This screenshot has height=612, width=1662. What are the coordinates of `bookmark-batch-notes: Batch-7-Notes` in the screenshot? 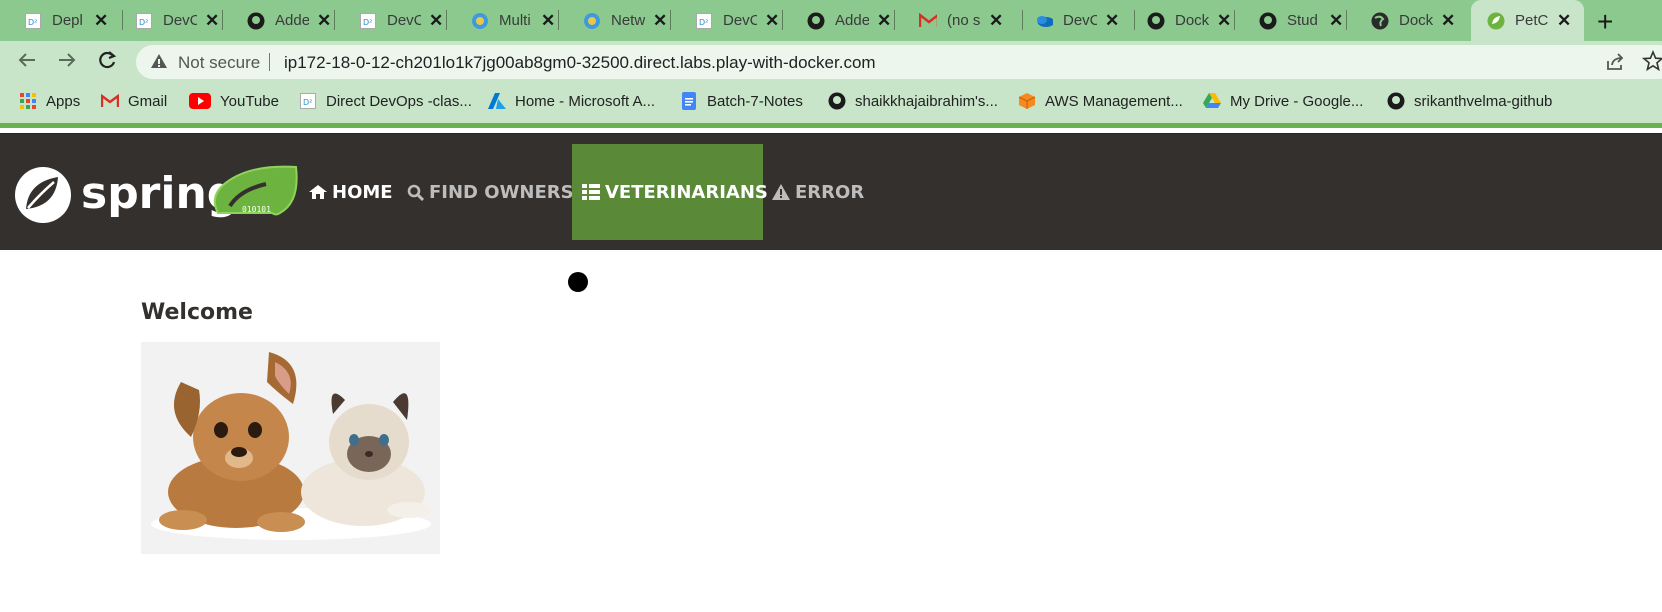 It's located at (741, 101).